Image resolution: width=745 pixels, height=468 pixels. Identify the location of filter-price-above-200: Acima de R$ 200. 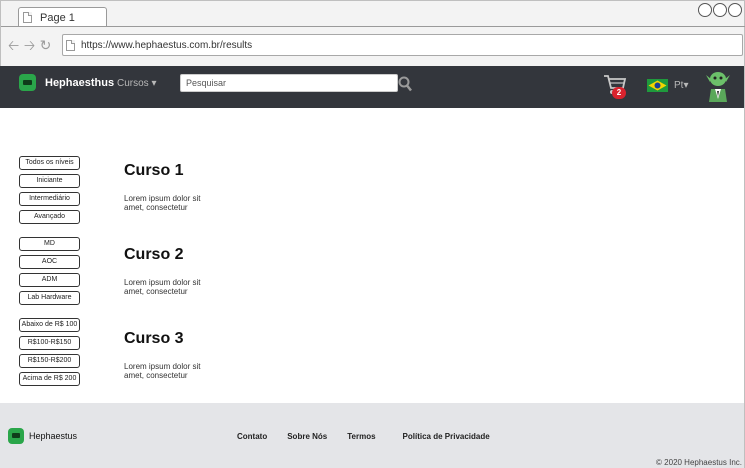
(49, 379).